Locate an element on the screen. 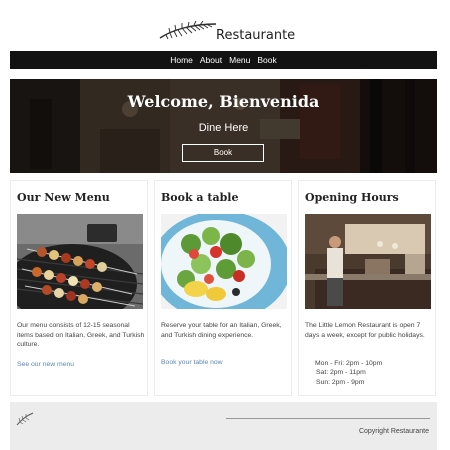 The height and width of the screenshot is (450, 450). skewers-image is located at coordinates (80, 261).